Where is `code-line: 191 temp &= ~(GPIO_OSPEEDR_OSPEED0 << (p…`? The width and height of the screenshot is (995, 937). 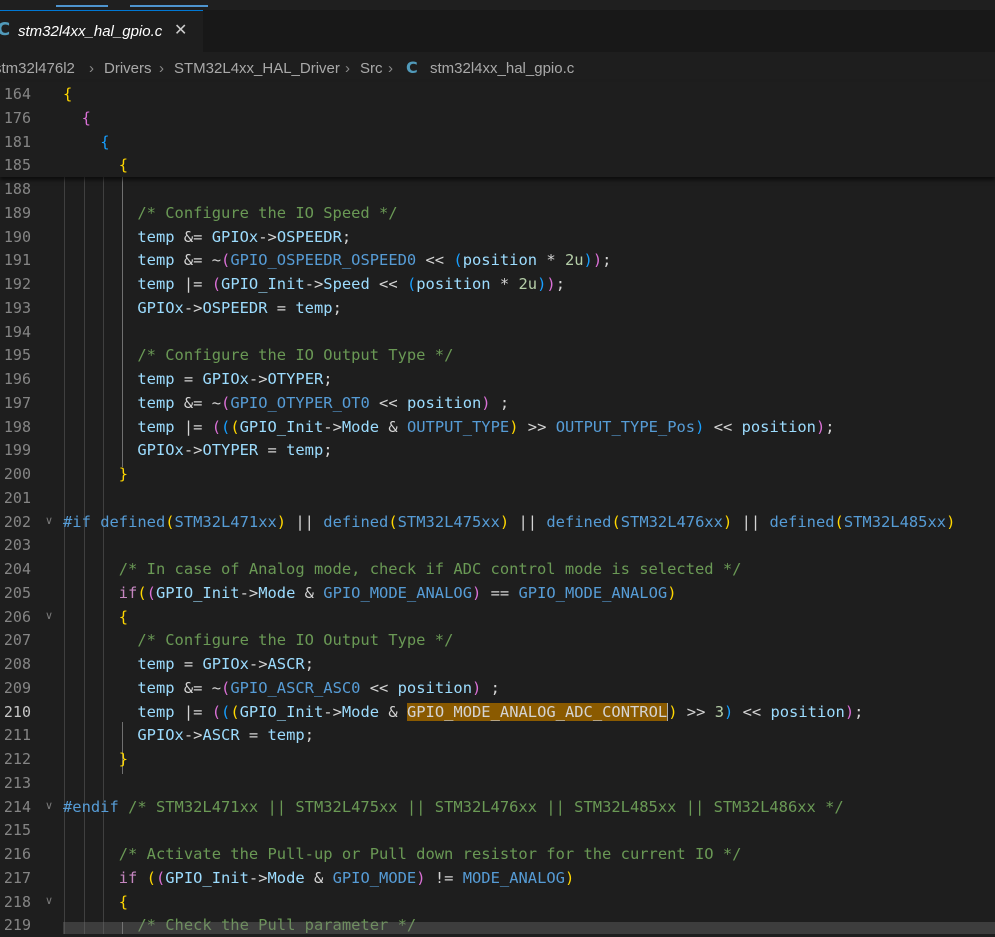
code-line: 191 temp &= ~(GPIO_OSPEEDR_OSPEED0 << (p… is located at coordinates (497, 260).